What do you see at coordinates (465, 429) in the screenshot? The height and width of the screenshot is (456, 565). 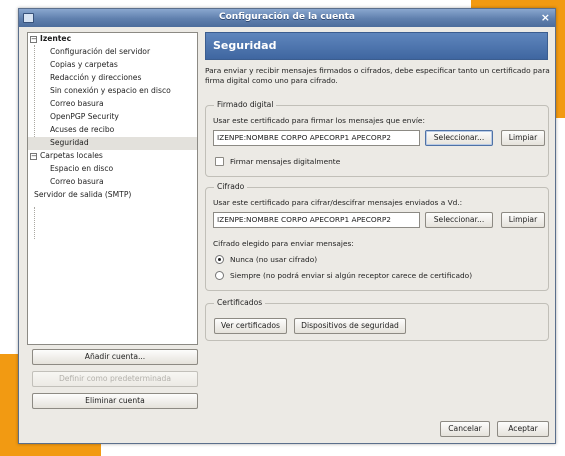 I see `cancel-button: Cancelar` at bounding box center [465, 429].